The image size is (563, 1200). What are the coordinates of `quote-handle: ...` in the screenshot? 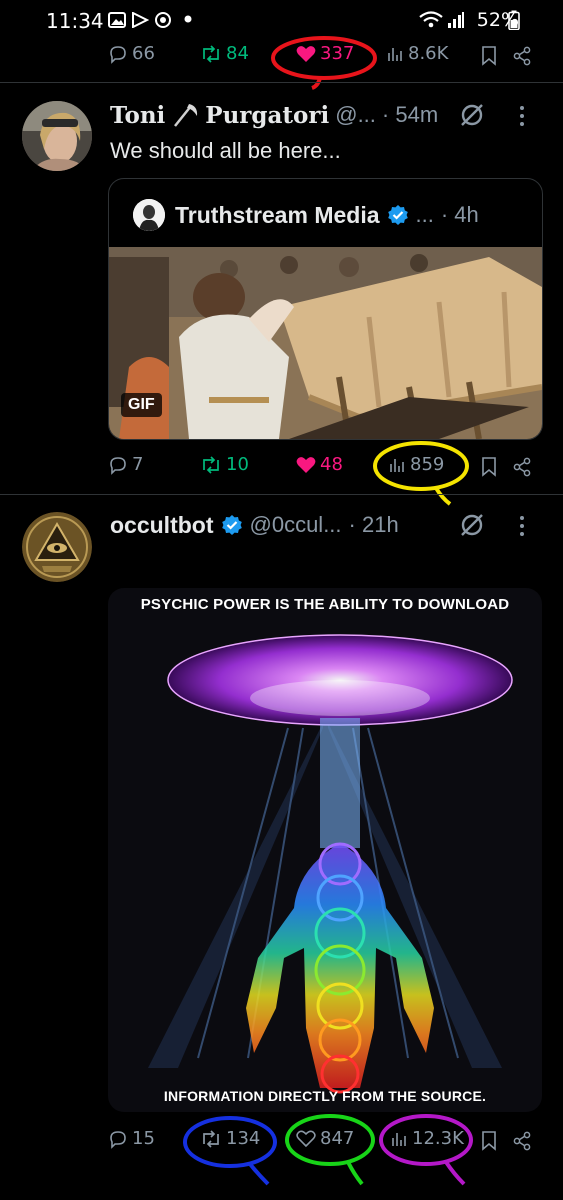 It's located at (424, 214).